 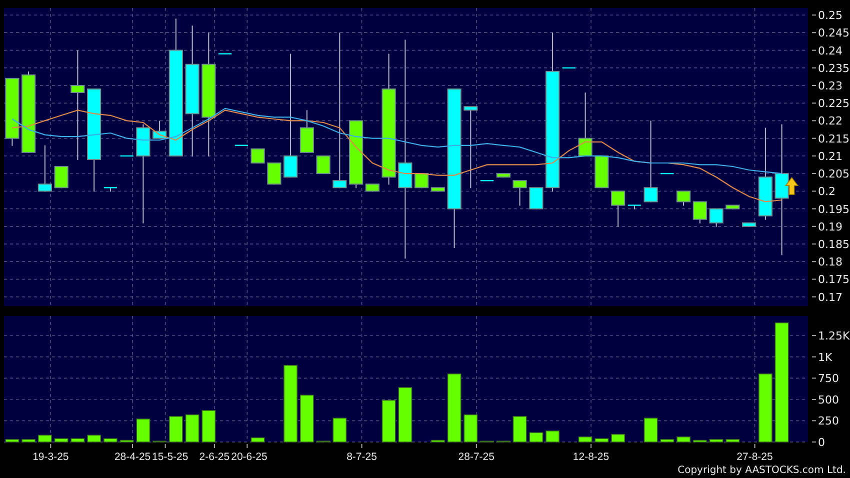 I want to click on y-axis-label: 750, so click(x=828, y=379).